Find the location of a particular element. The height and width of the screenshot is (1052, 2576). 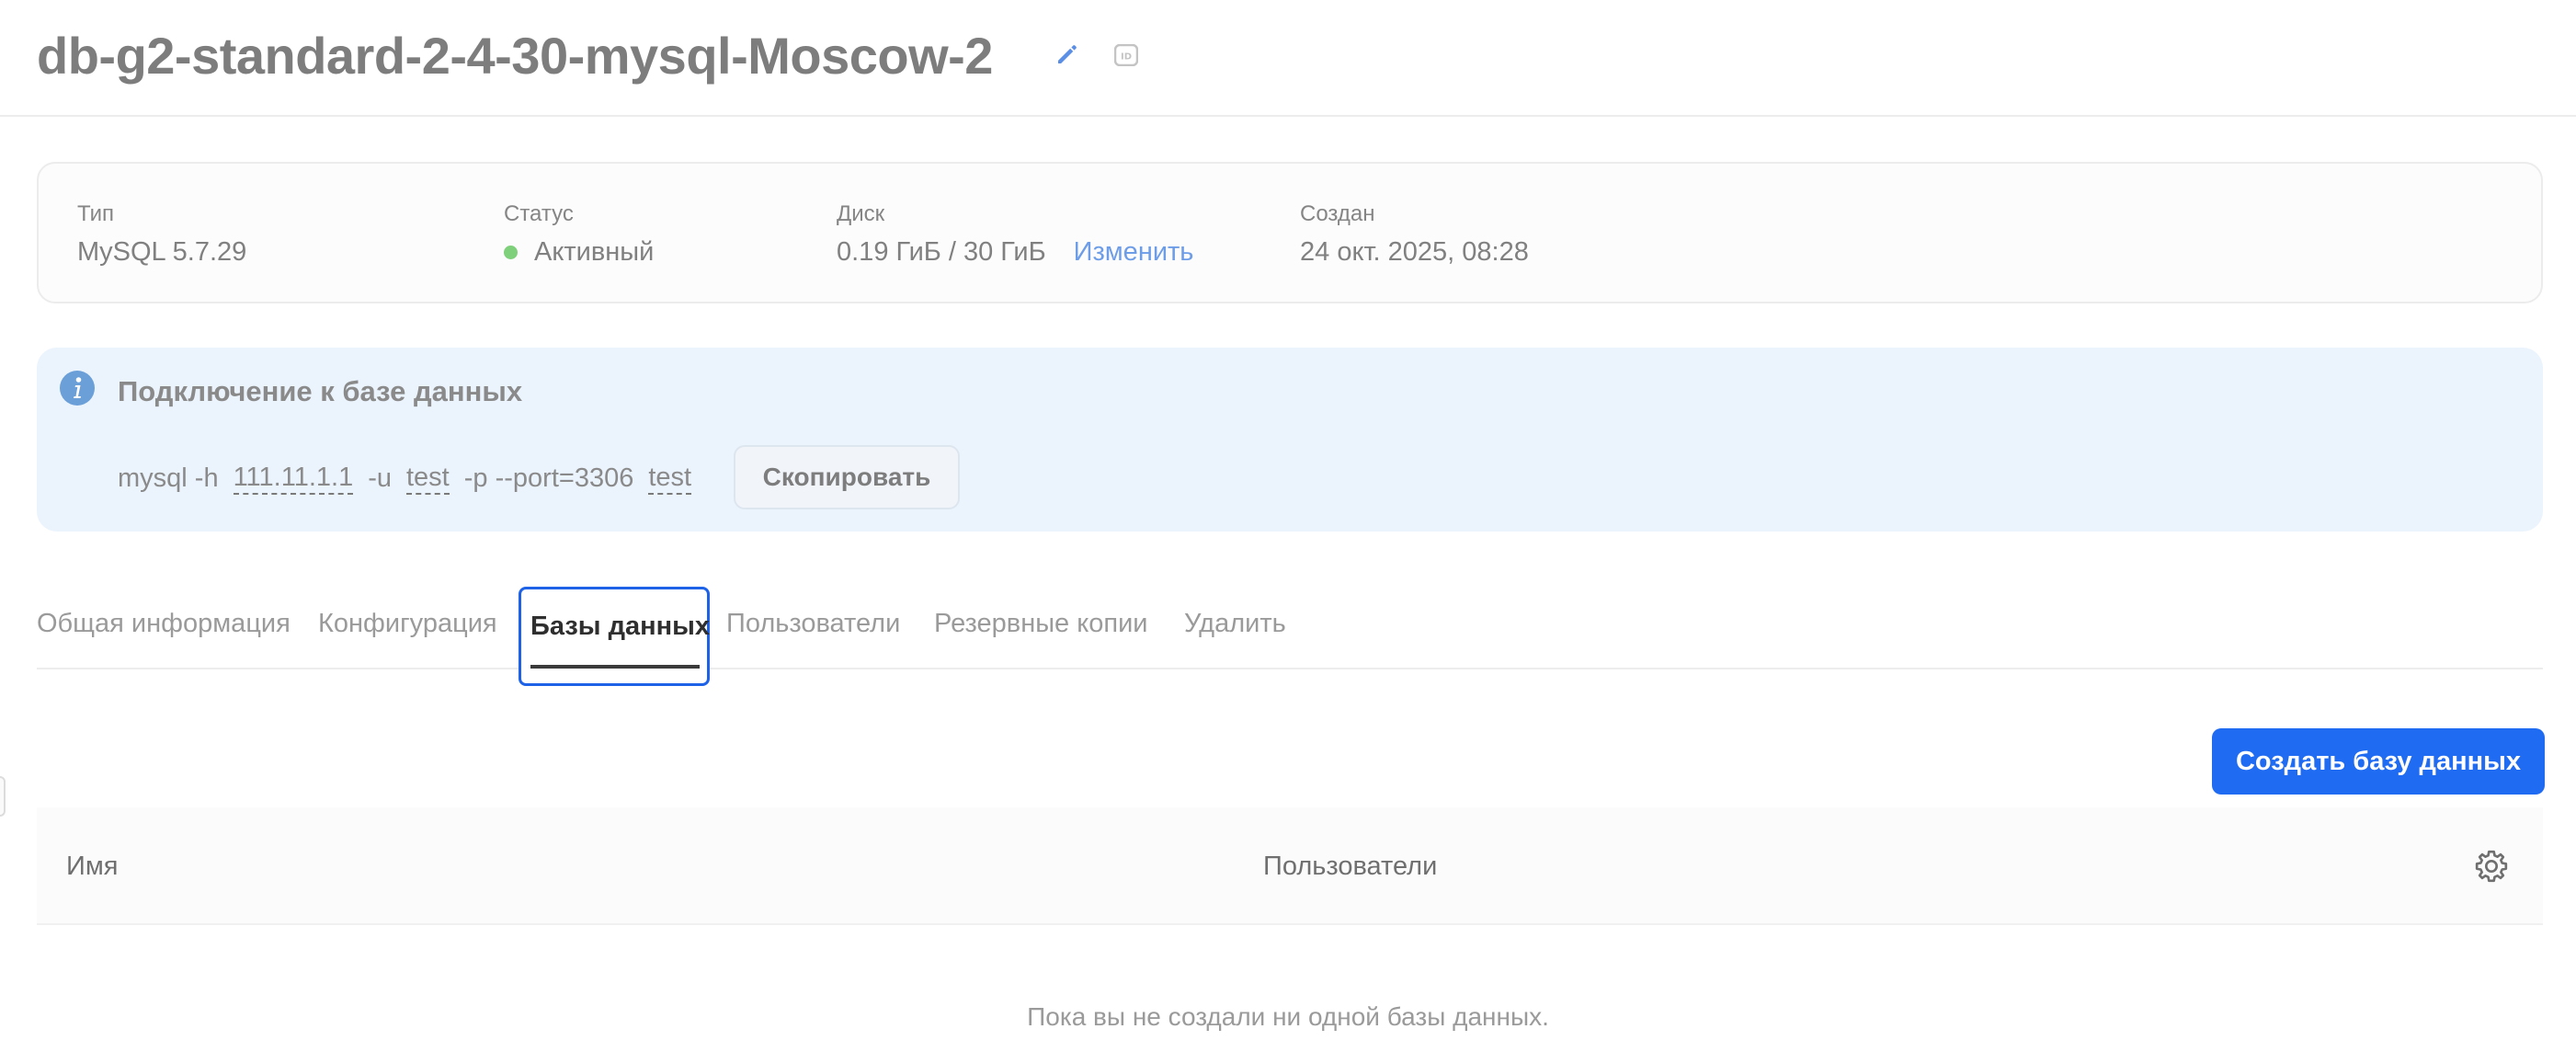

tab-users: Пользователи is located at coordinates (813, 623).